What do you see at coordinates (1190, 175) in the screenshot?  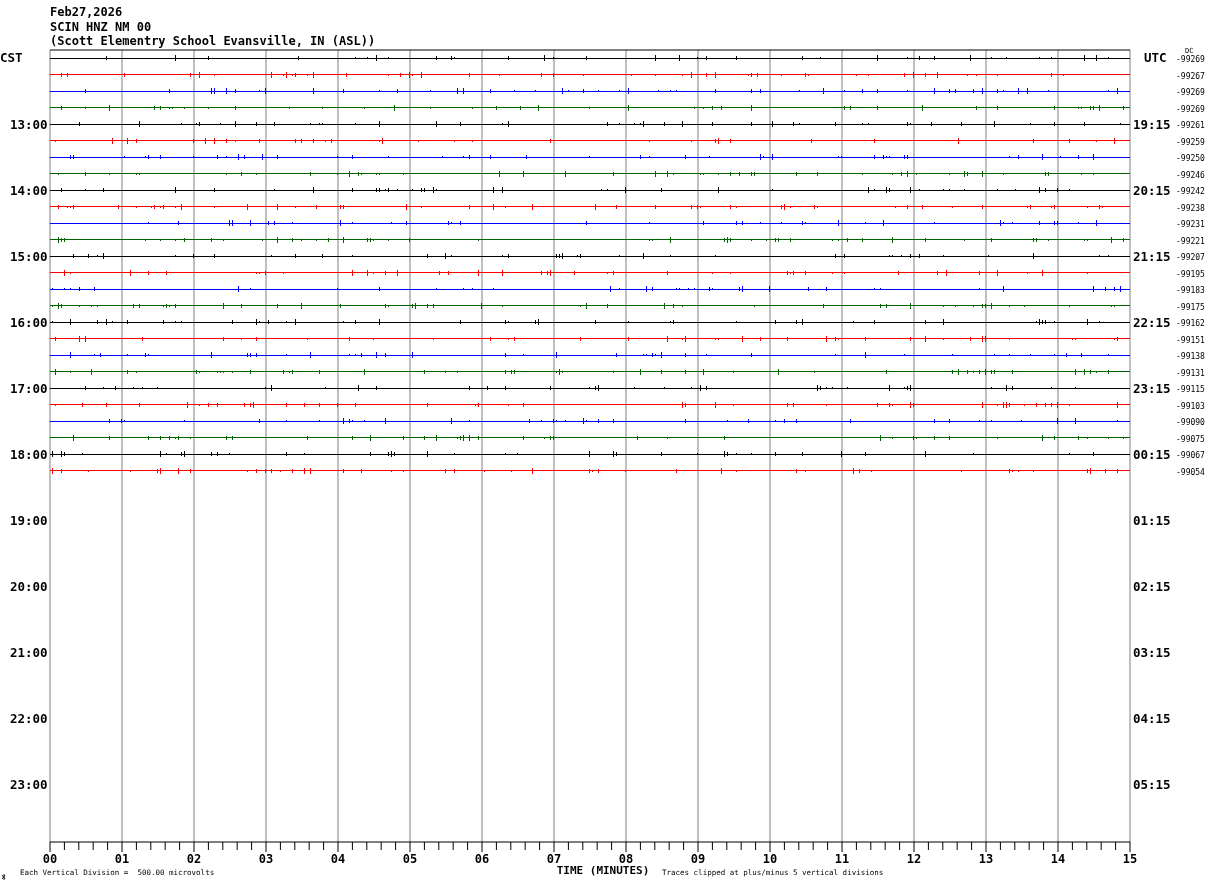 I see `dc-offset-label: -99246` at bounding box center [1190, 175].